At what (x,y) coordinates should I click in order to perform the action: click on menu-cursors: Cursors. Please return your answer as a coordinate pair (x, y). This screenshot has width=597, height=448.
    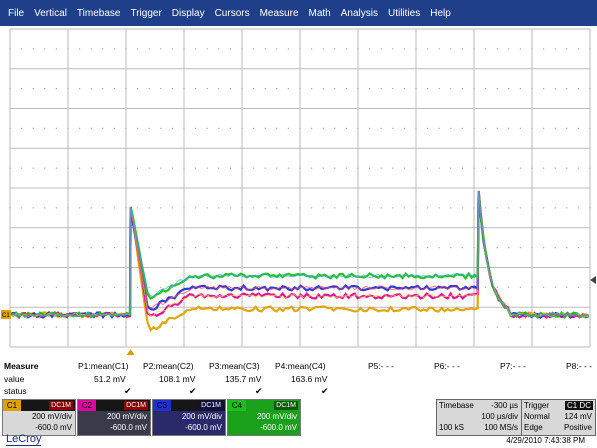
    Looking at the image, I should click on (232, 13).